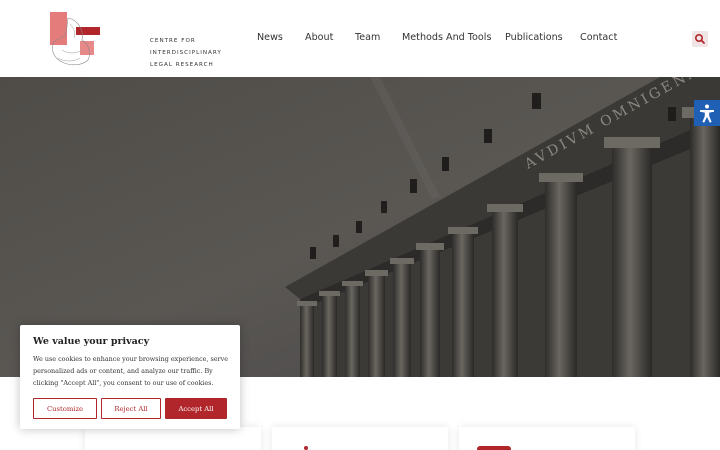 The width and height of the screenshot is (720, 450). I want to click on accessibility-button, so click(707, 113).